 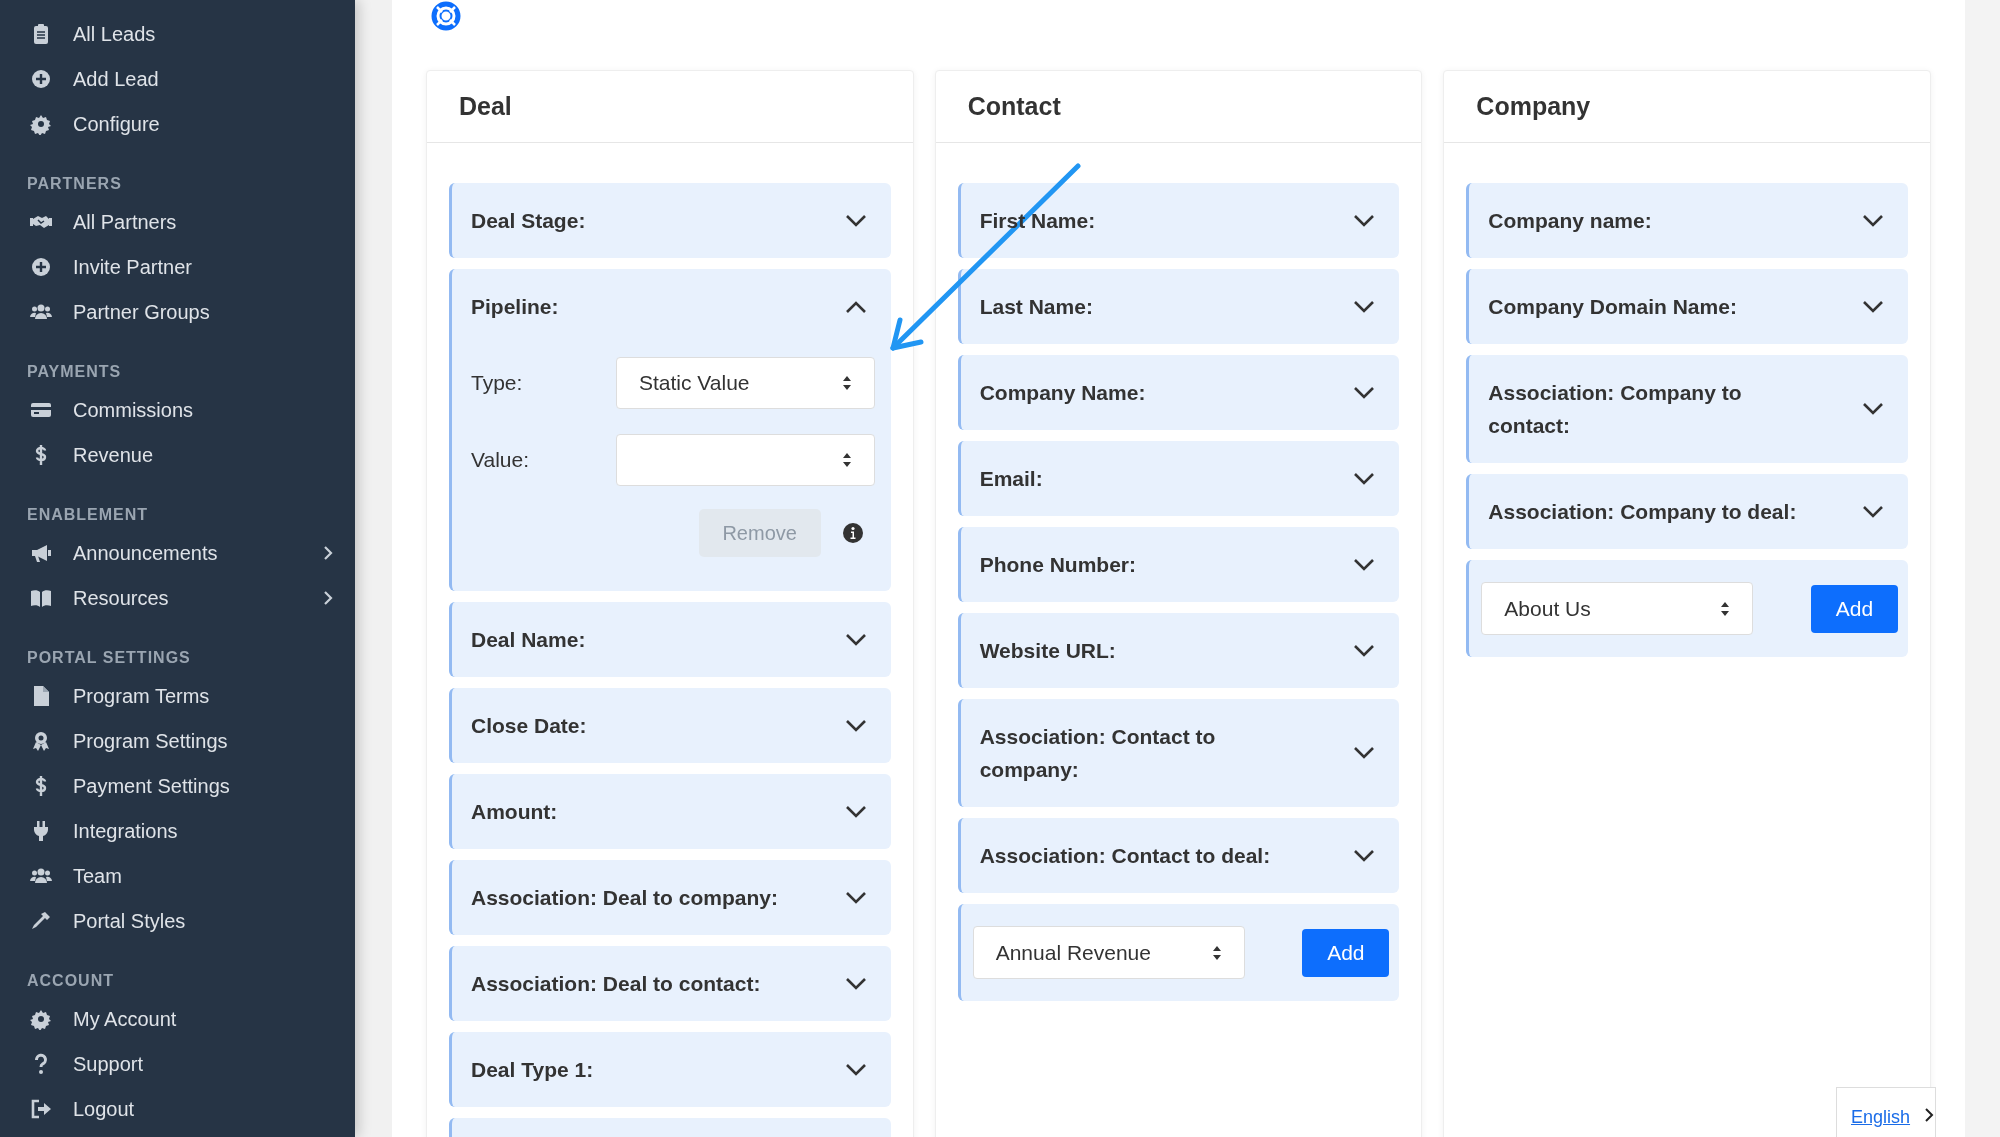 What do you see at coordinates (177, 830) in the screenshot?
I see `sidebar-item: Integrations` at bounding box center [177, 830].